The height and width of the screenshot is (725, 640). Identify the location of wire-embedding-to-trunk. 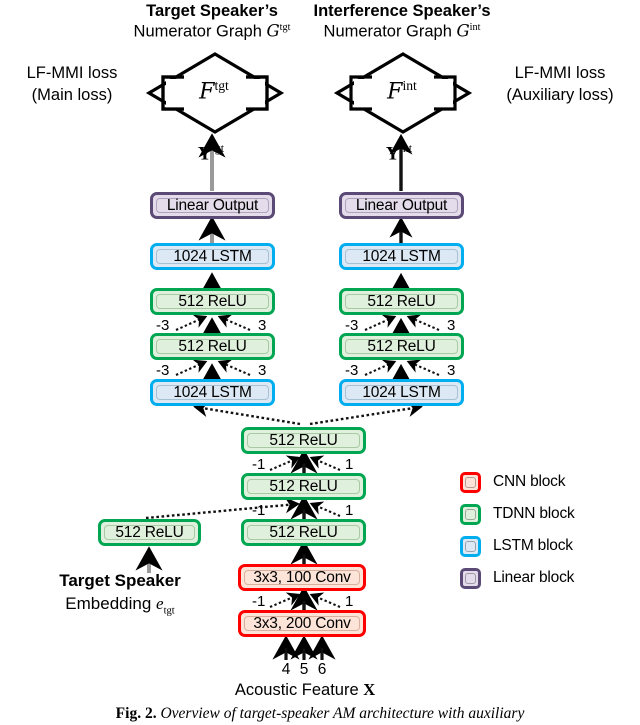
(222, 508).